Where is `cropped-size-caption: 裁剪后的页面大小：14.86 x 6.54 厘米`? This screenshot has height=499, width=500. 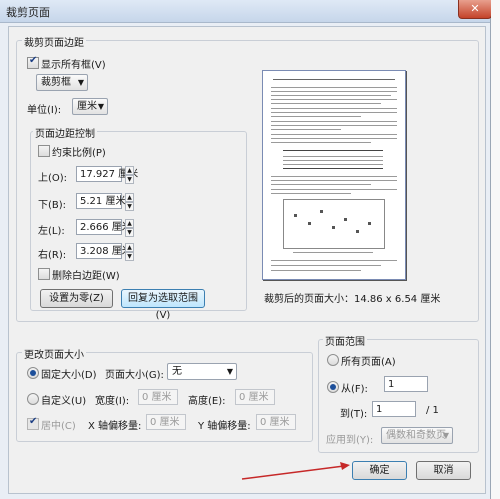 cropped-size-caption: 裁剪后的页面大小：14.86 x 6.54 厘米 is located at coordinates (352, 299).